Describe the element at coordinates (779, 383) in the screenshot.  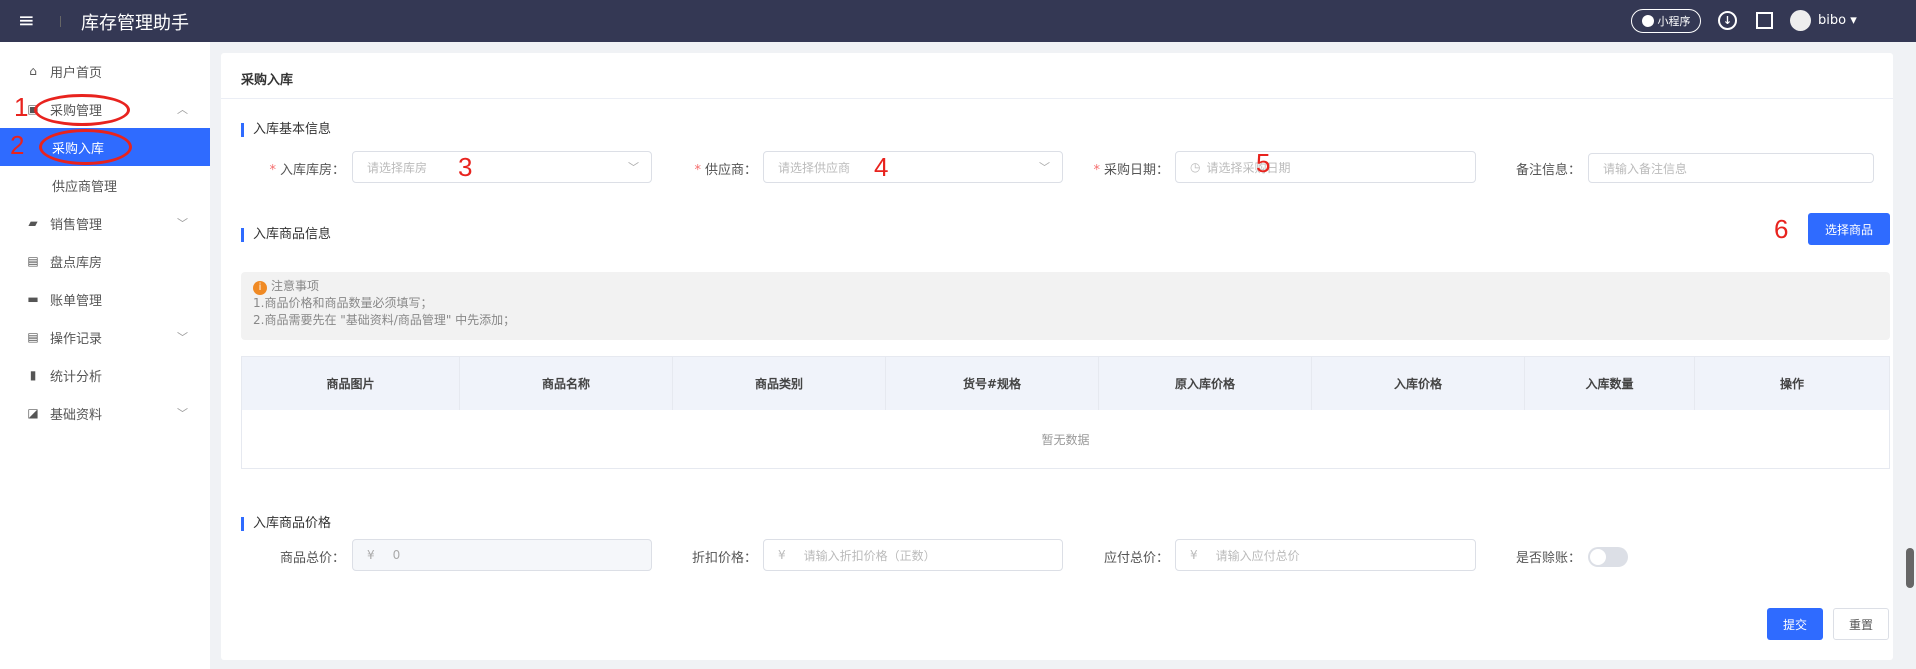
I see `column-header: 商品类别` at that location.